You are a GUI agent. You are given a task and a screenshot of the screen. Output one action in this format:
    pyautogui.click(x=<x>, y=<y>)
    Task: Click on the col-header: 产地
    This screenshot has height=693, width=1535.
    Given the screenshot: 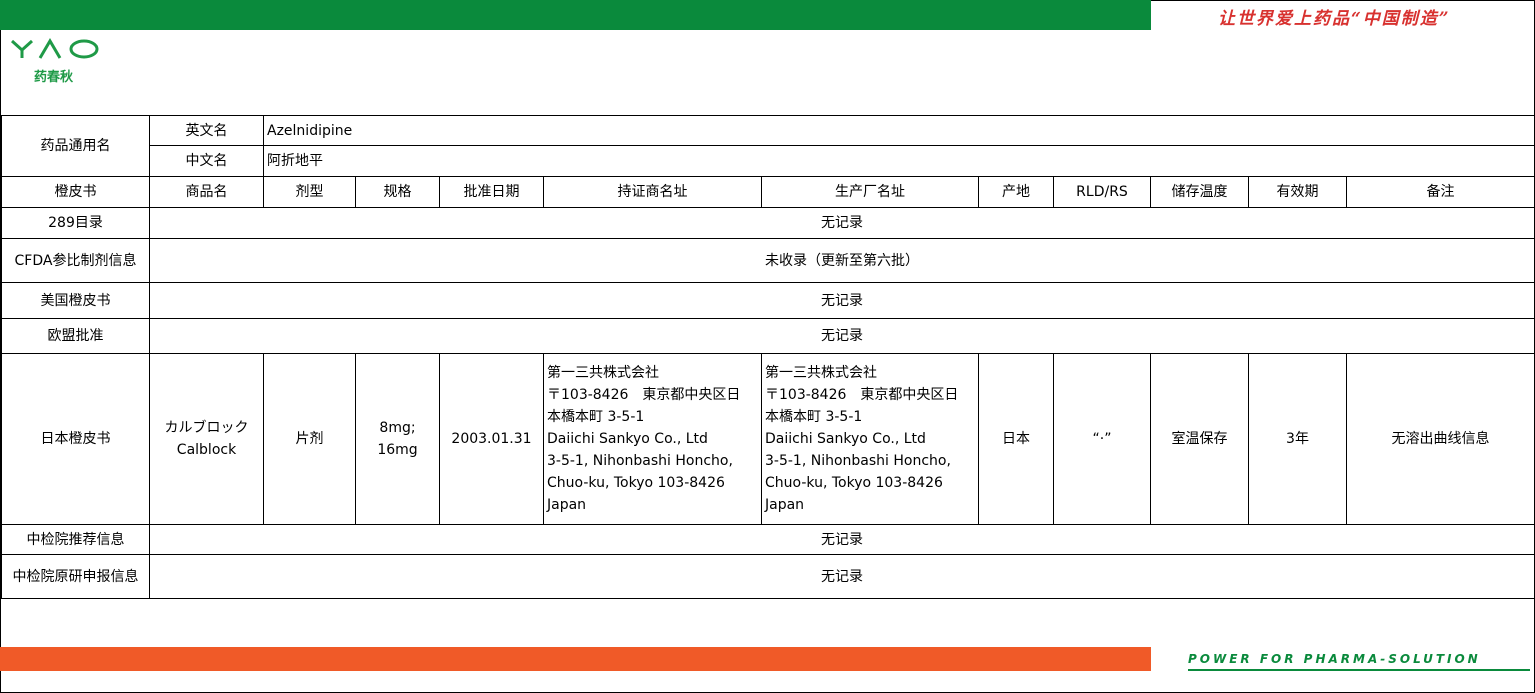 What is the action you would take?
    pyautogui.click(x=1016, y=192)
    